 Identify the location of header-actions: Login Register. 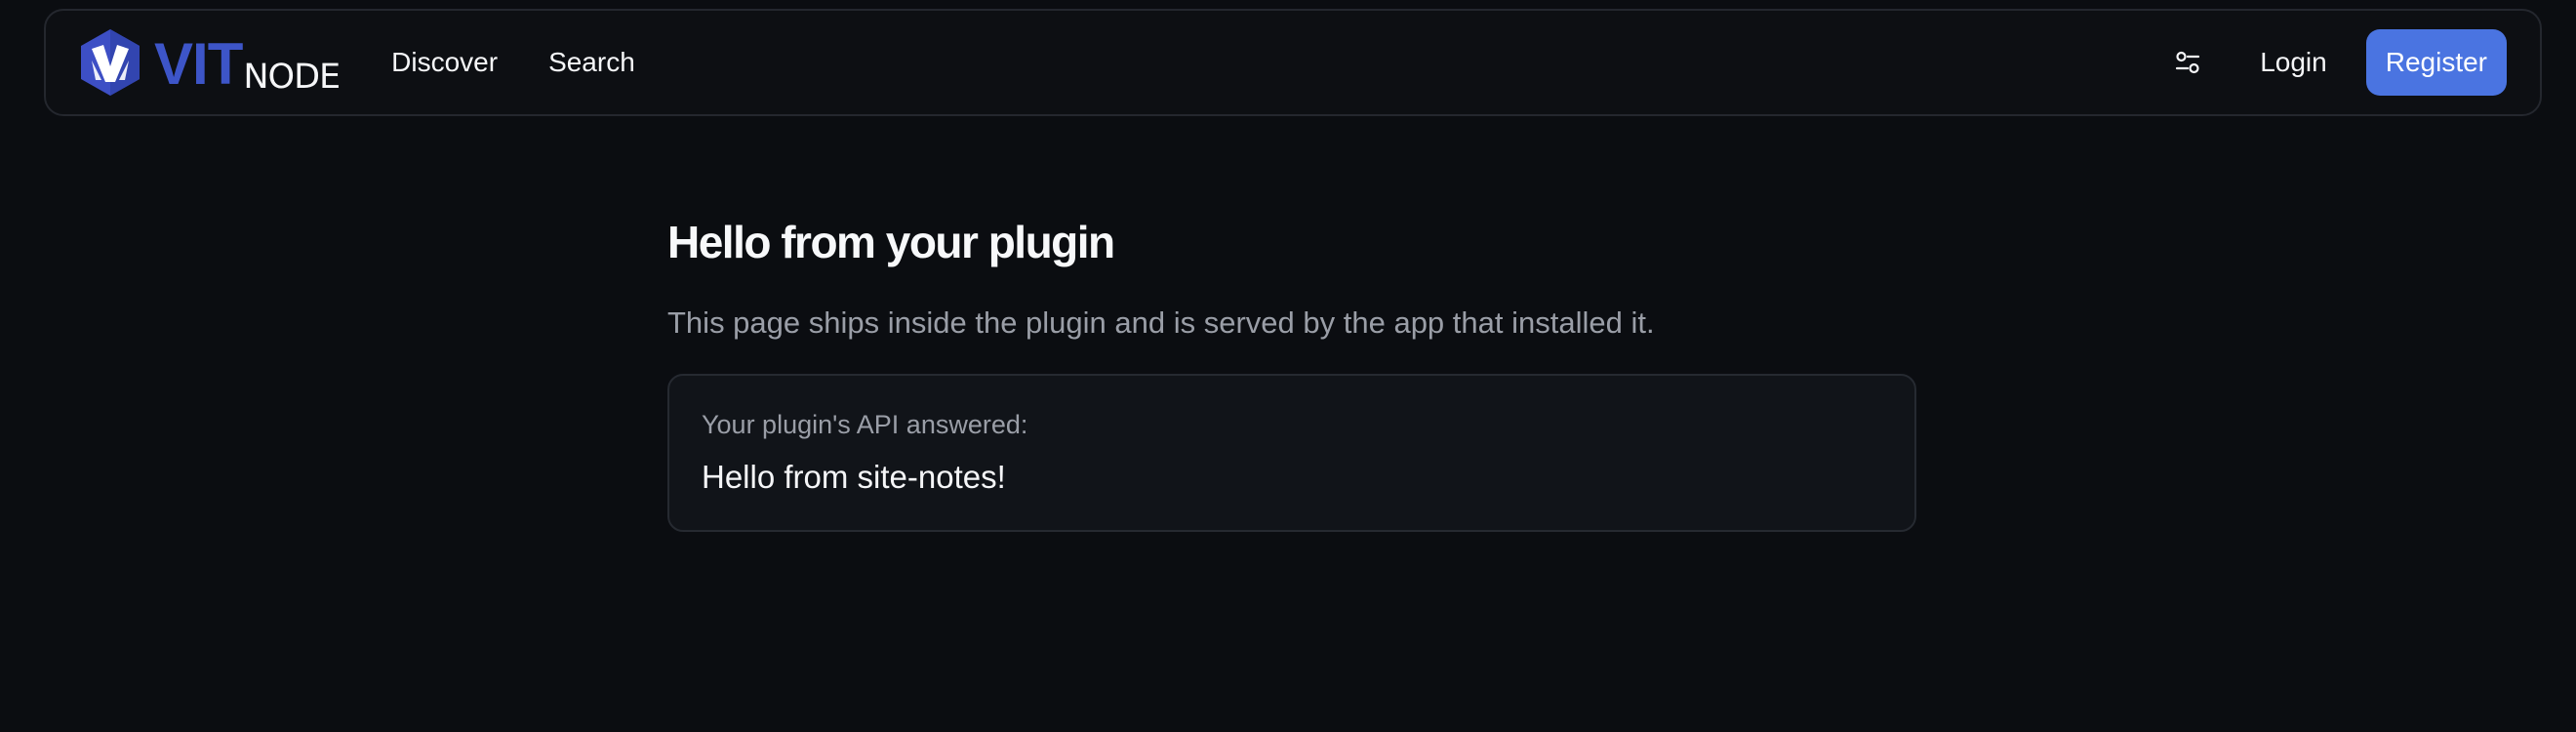
(2332, 62).